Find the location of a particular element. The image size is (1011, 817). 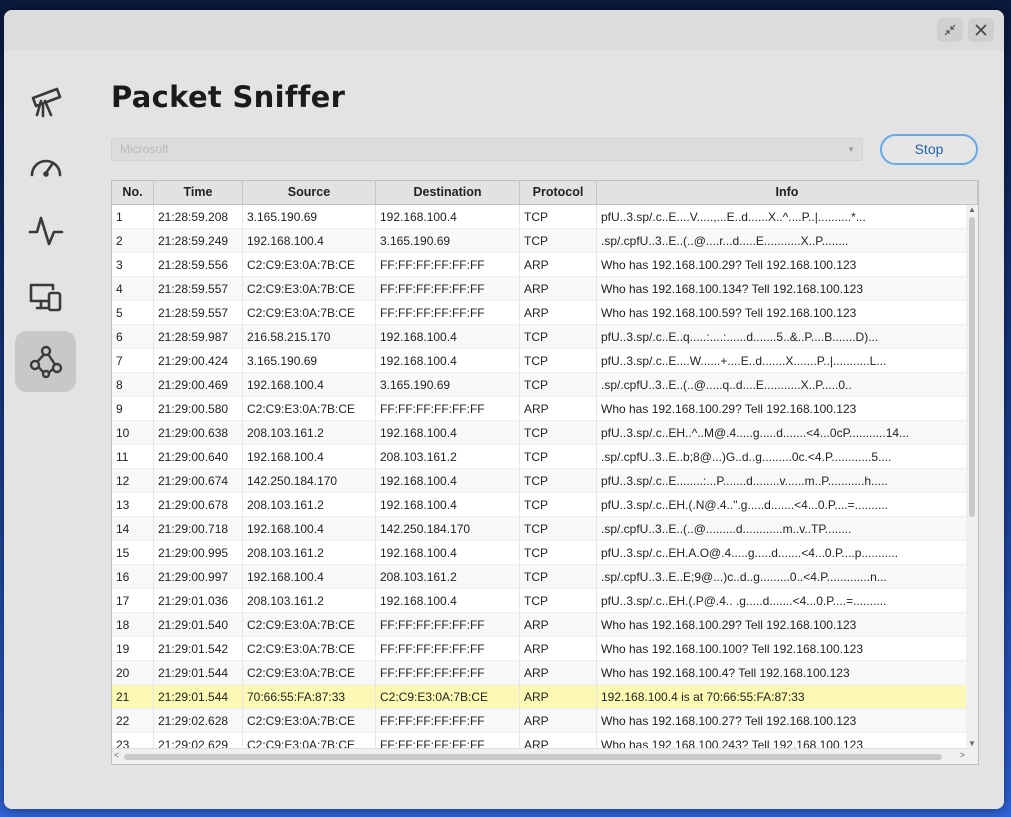

cell-no: 15 is located at coordinates (133, 553).